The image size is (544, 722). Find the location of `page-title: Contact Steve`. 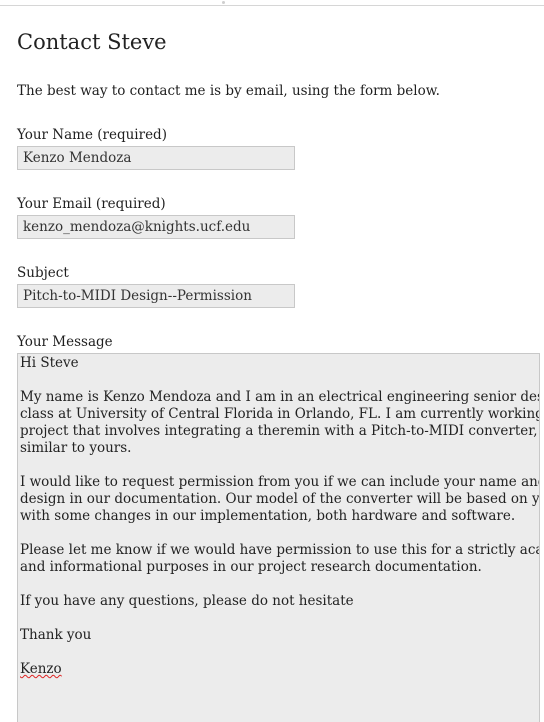

page-title: Contact Steve is located at coordinates (92, 42).